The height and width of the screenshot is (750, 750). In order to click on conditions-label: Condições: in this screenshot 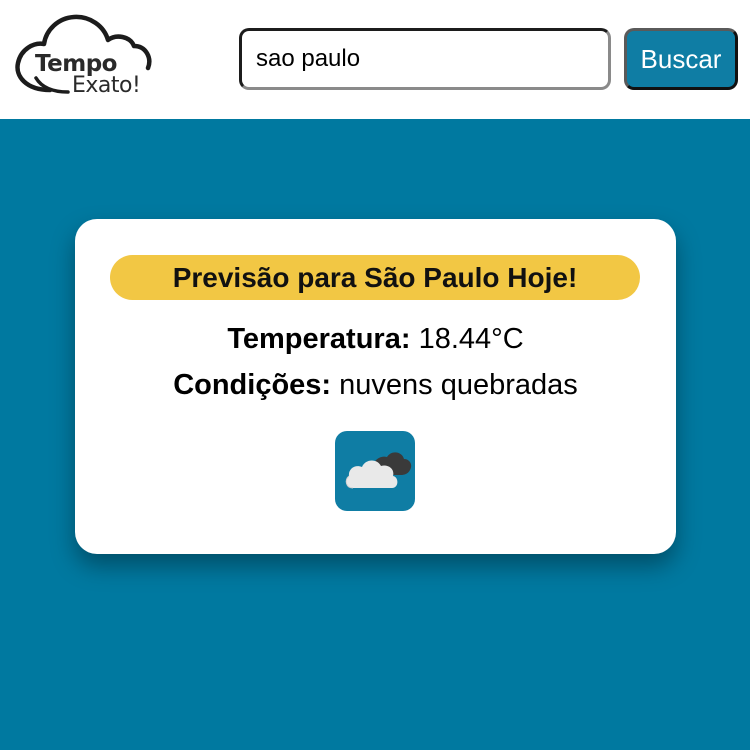, I will do `click(252, 385)`.